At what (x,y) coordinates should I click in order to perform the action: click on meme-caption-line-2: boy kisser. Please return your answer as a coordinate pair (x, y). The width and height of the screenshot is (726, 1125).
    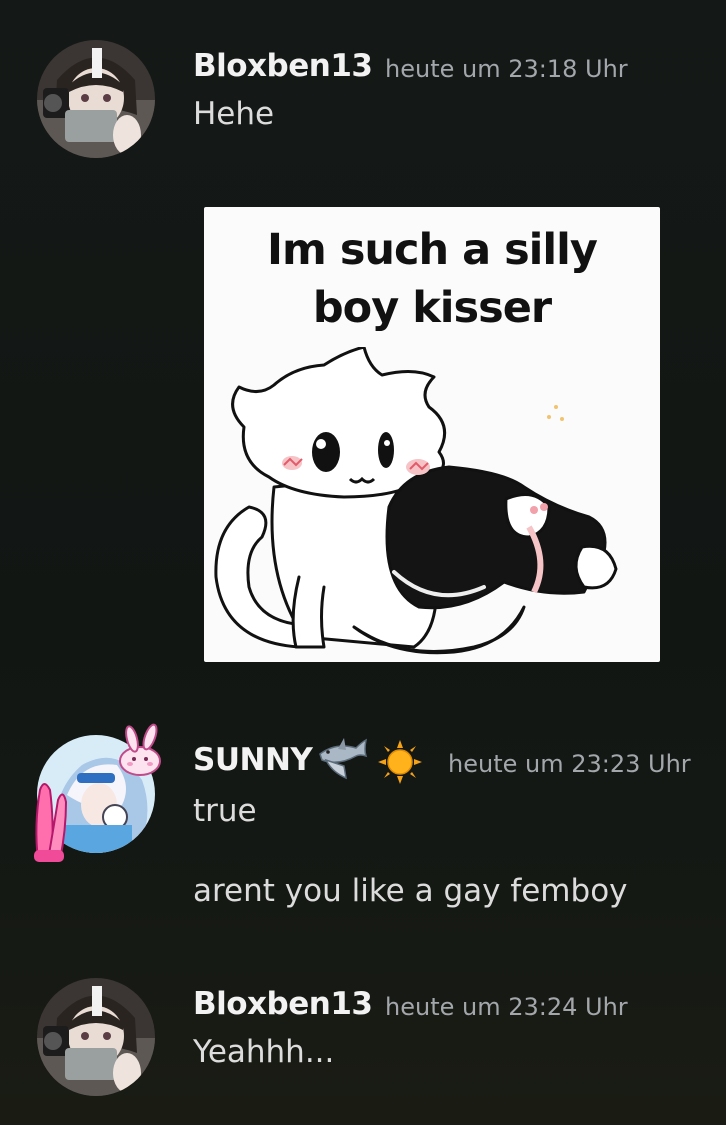
    Looking at the image, I should click on (432, 308).